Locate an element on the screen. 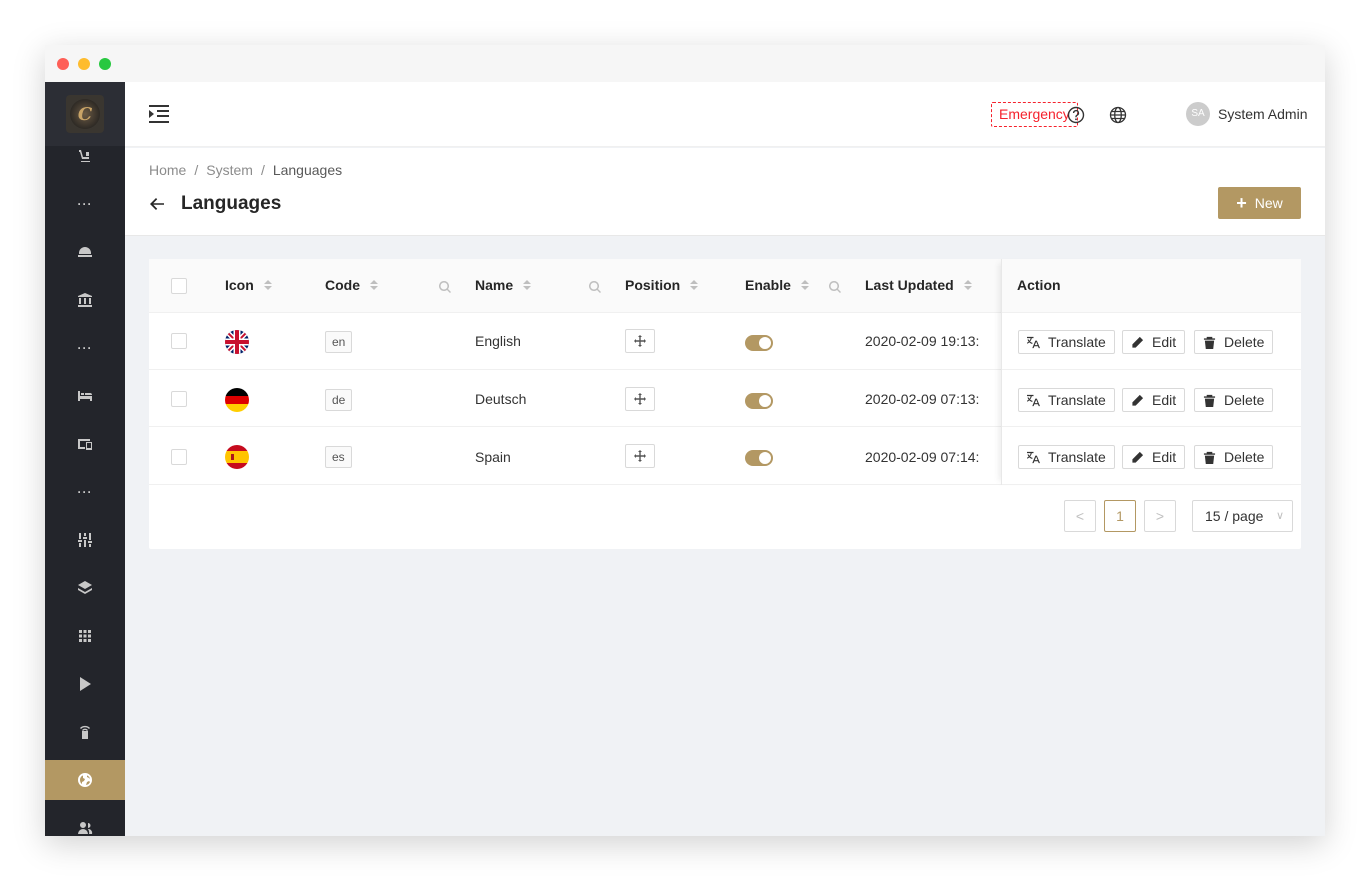 The height and width of the screenshot is (881, 1370). column-header-code: Code is located at coordinates (351, 285).